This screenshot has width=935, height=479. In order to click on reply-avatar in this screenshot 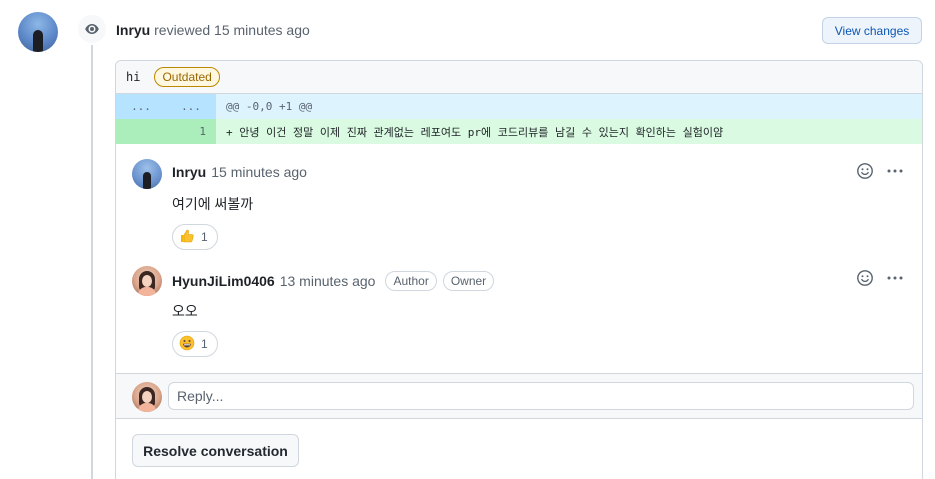, I will do `click(147, 397)`.